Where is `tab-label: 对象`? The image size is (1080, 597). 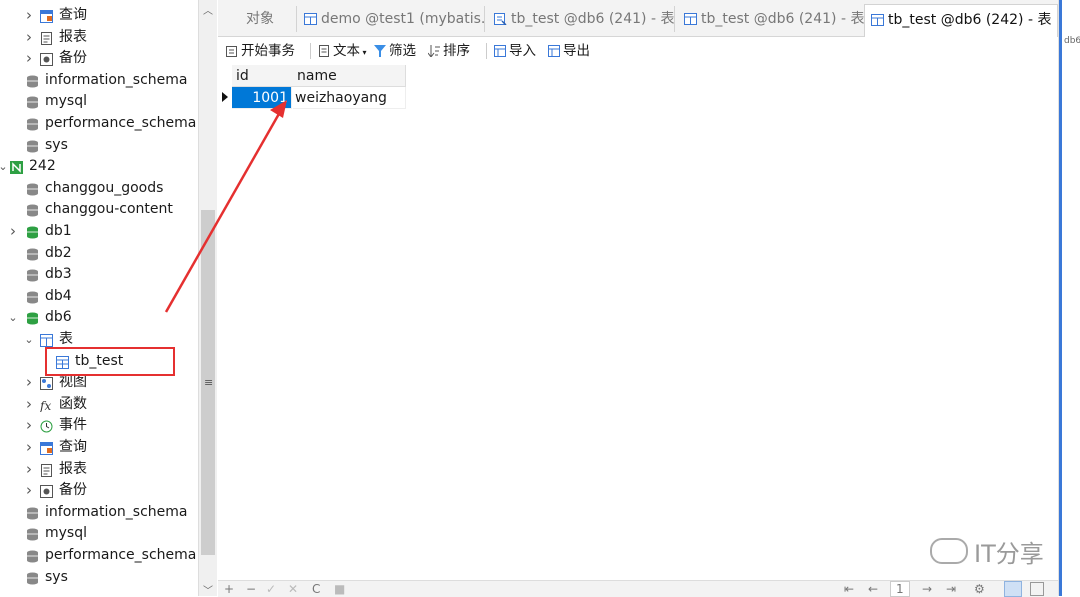 tab-label: 对象 is located at coordinates (260, 19).